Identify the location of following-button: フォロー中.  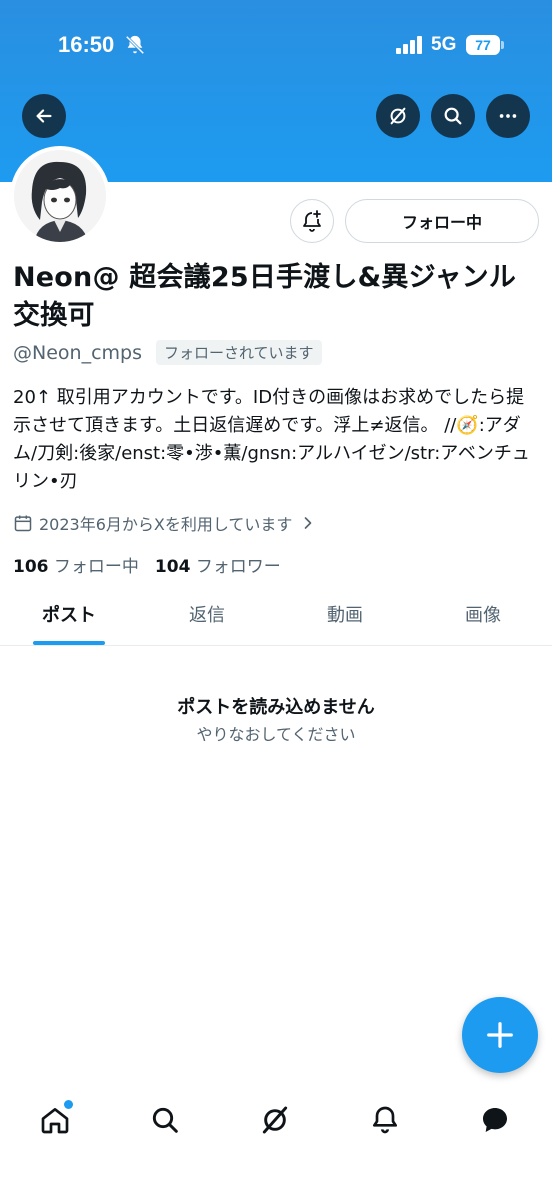
(442, 221).